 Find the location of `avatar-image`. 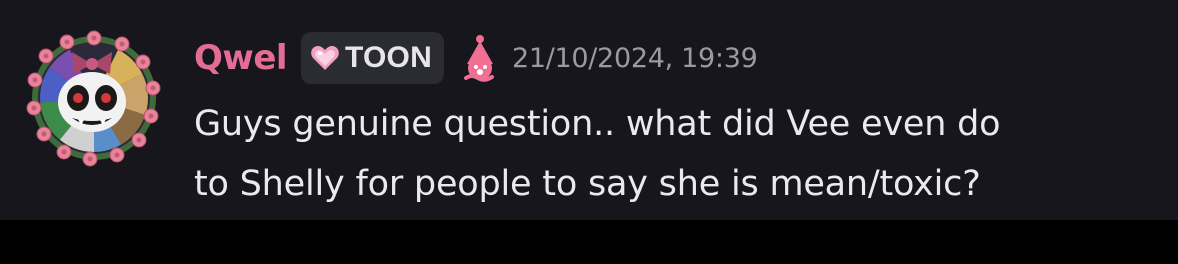

avatar-image is located at coordinates (93, 98).